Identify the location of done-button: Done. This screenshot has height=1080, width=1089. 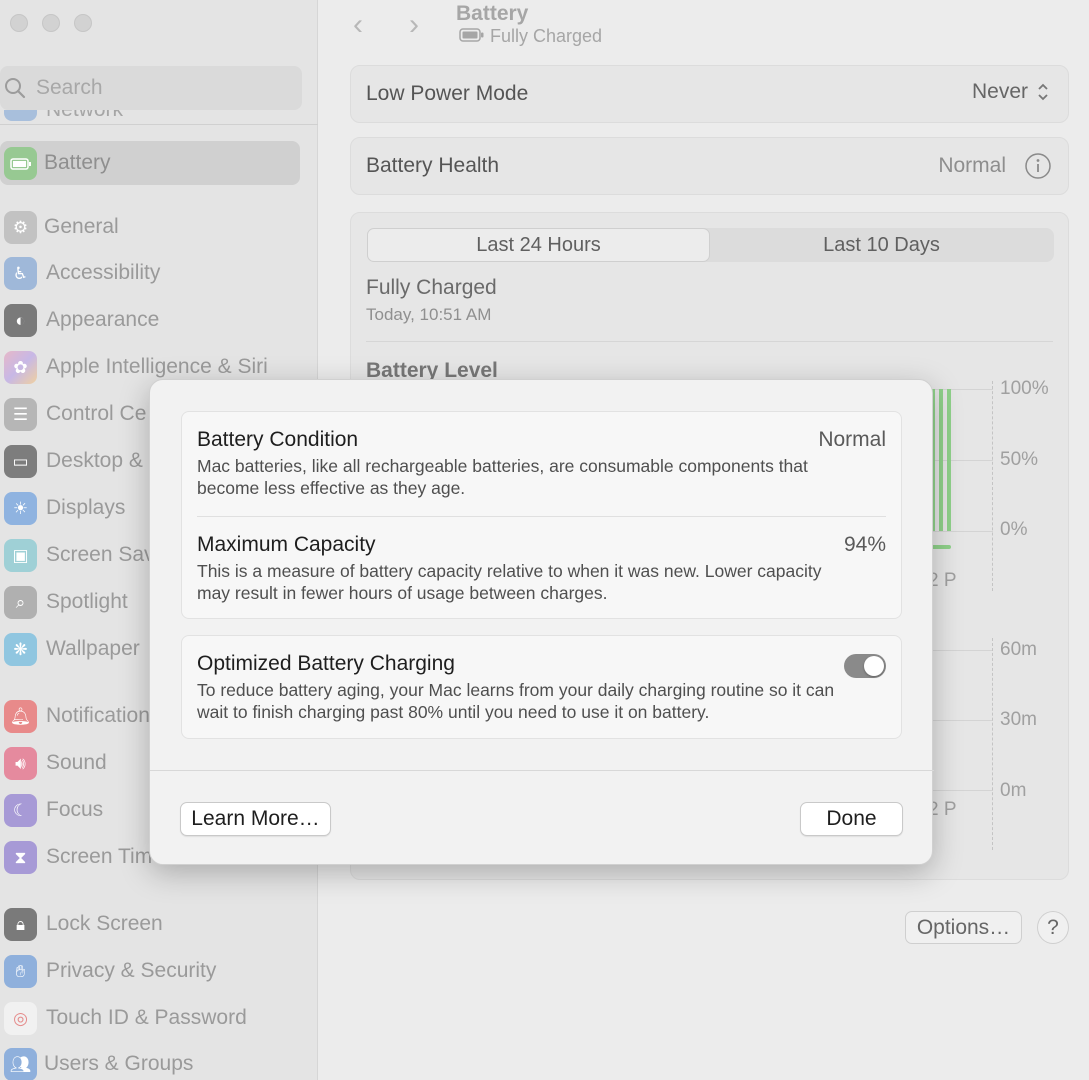
(851, 819).